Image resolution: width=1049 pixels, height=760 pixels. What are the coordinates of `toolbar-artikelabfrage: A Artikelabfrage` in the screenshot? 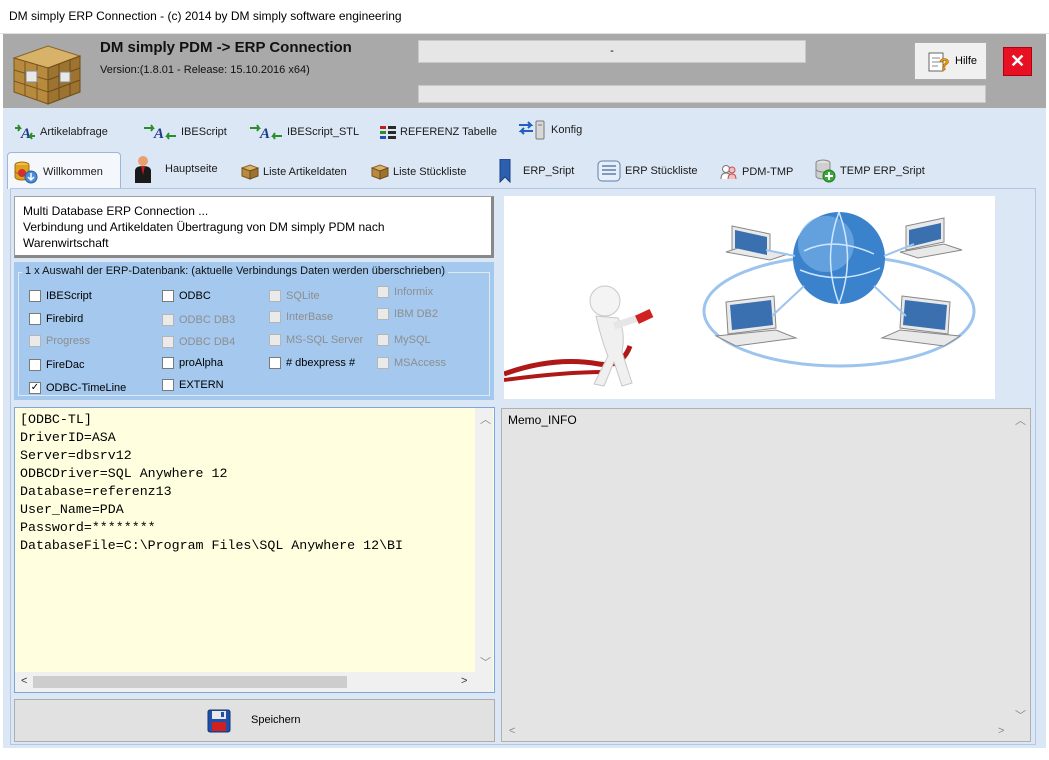 It's located at (61, 132).